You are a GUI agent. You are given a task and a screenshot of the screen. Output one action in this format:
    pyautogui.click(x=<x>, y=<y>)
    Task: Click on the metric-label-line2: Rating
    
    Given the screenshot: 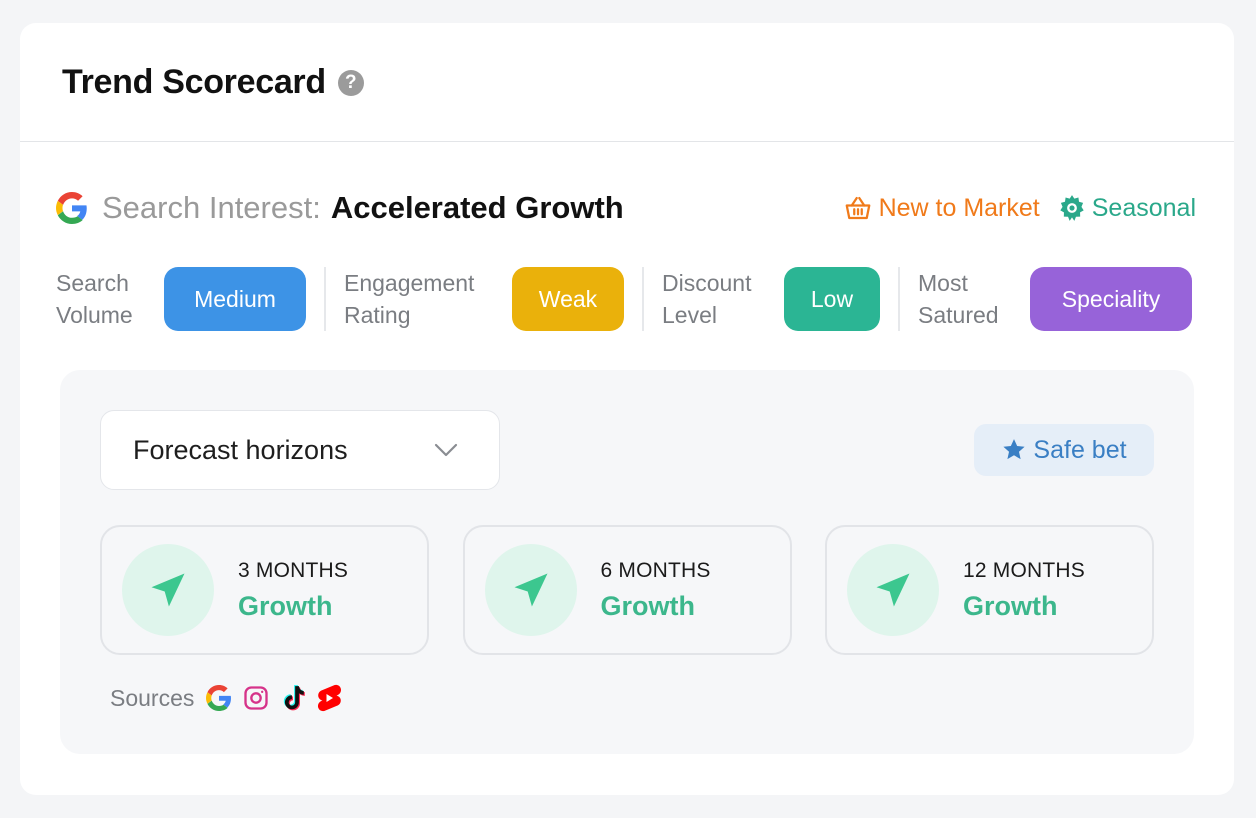 What is the action you would take?
    pyautogui.click(x=377, y=315)
    